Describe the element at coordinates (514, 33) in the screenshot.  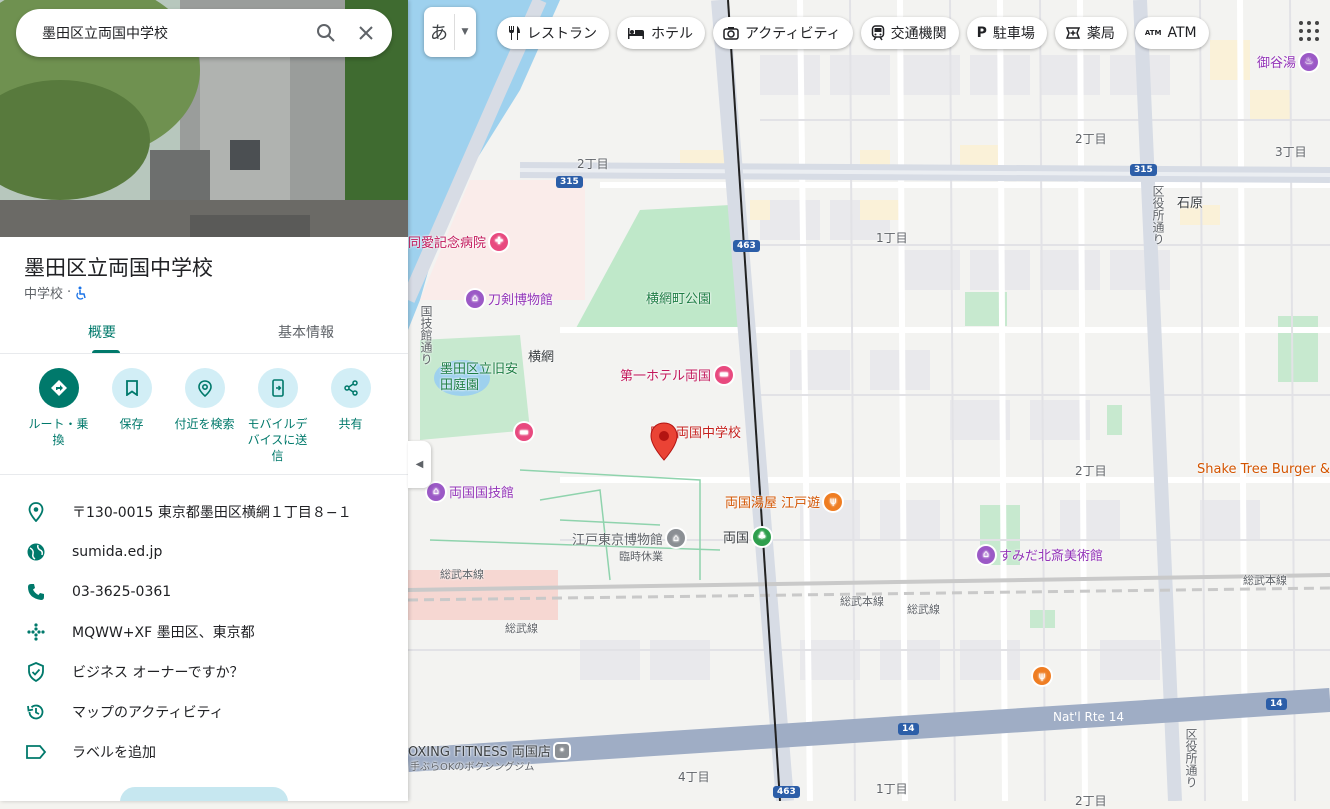
I see `fork-knife-icon` at that location.